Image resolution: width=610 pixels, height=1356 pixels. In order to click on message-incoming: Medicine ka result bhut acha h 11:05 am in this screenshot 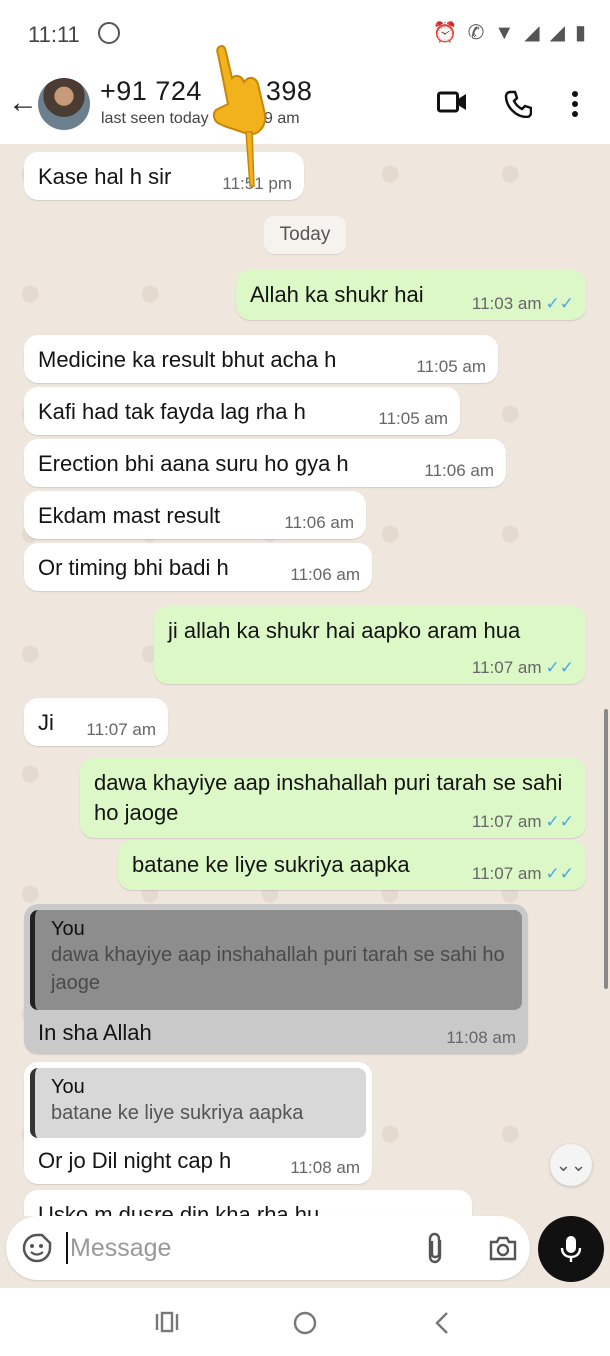, I will do `click(261, 359)`.